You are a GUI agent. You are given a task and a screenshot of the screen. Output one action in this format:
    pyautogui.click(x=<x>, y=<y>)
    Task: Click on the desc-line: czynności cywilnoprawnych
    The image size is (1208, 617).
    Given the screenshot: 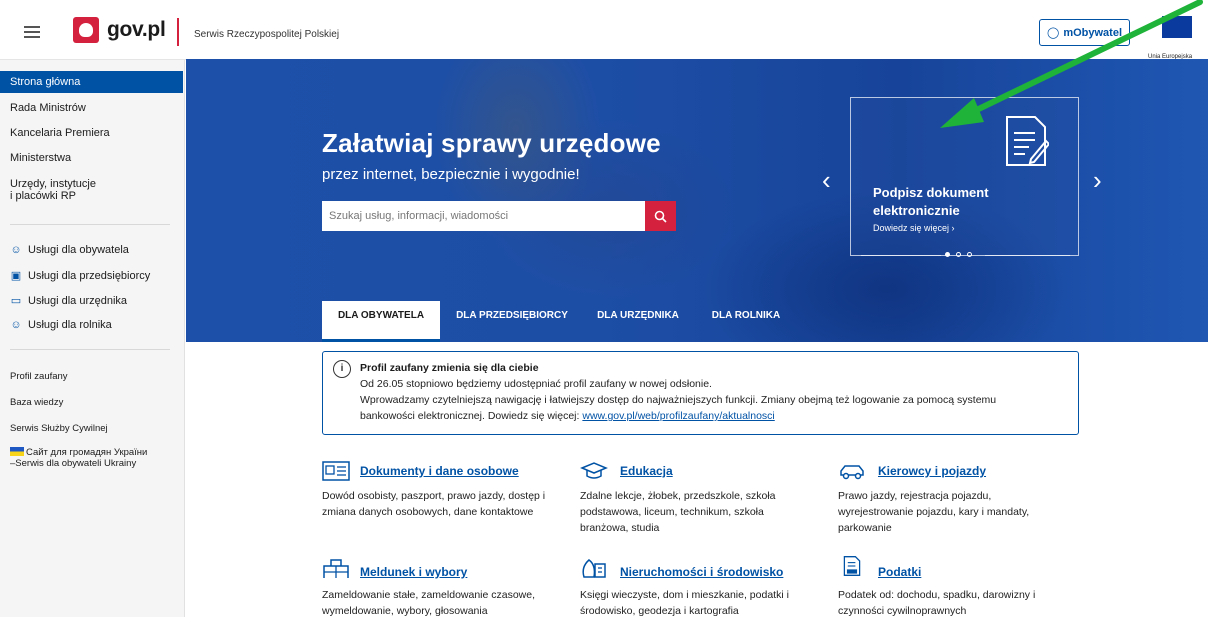 What is the action you would take?
    pyautogui.click(x=902, y=611)
    